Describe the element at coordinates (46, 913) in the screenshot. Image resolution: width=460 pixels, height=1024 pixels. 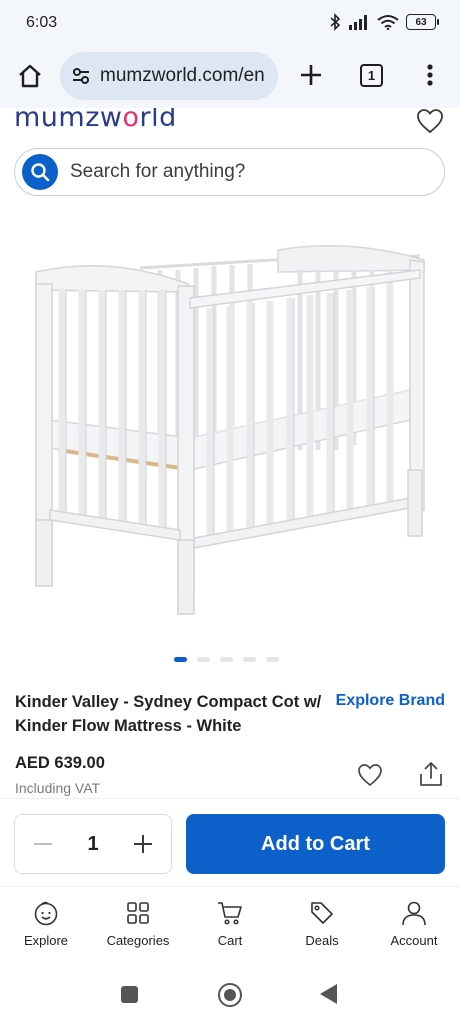
I see `explore-face-icon` at that location.